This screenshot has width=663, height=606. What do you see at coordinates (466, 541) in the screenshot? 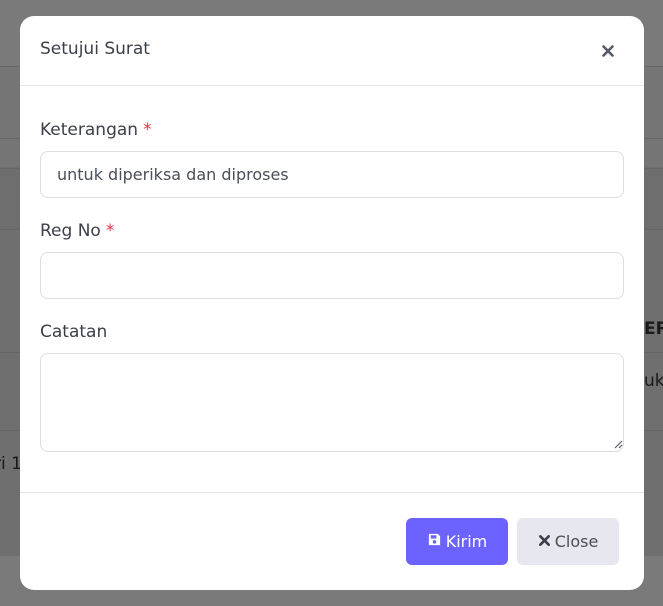
I see `submit-label: Kirim` at bounding box center [466, 541].